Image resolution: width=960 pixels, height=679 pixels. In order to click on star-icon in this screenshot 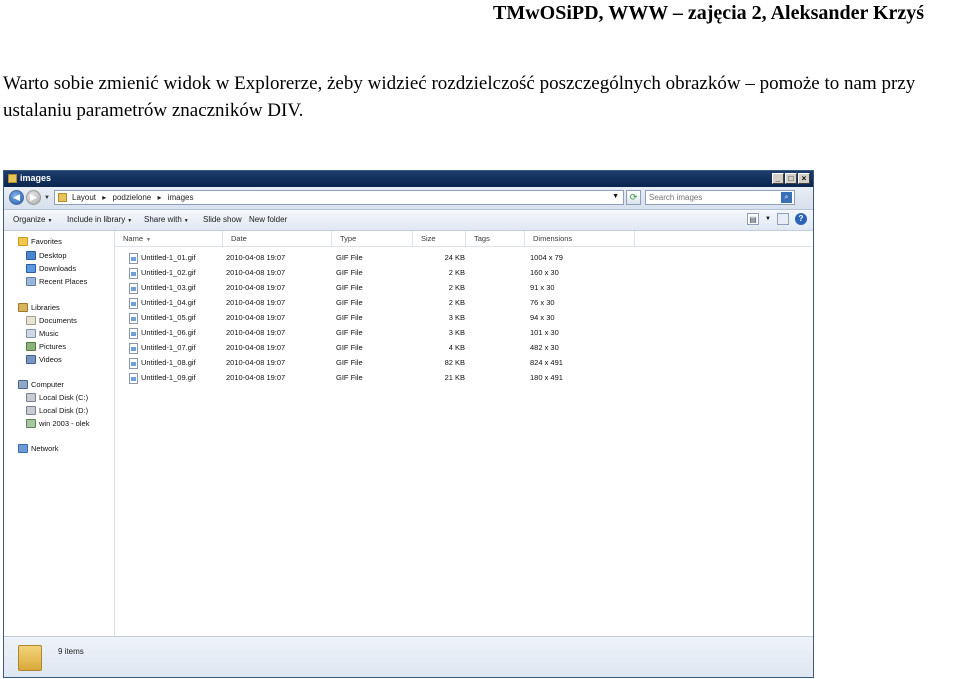, I will do `click(23, 241)`.